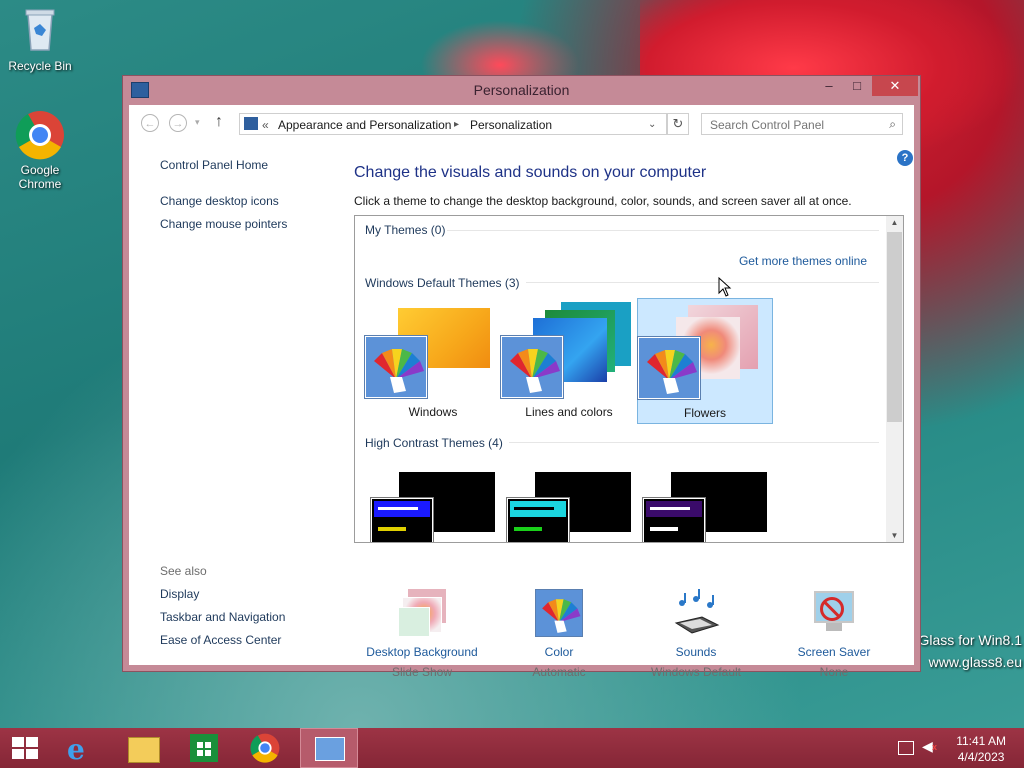 Image resolution: width=1024 pixels, height=768 pixels. What do you see at coordinates (894, 222) in the screenshot?
I see `scroll-up-arrow-icon: ▲` at bounding box center [894, 222].